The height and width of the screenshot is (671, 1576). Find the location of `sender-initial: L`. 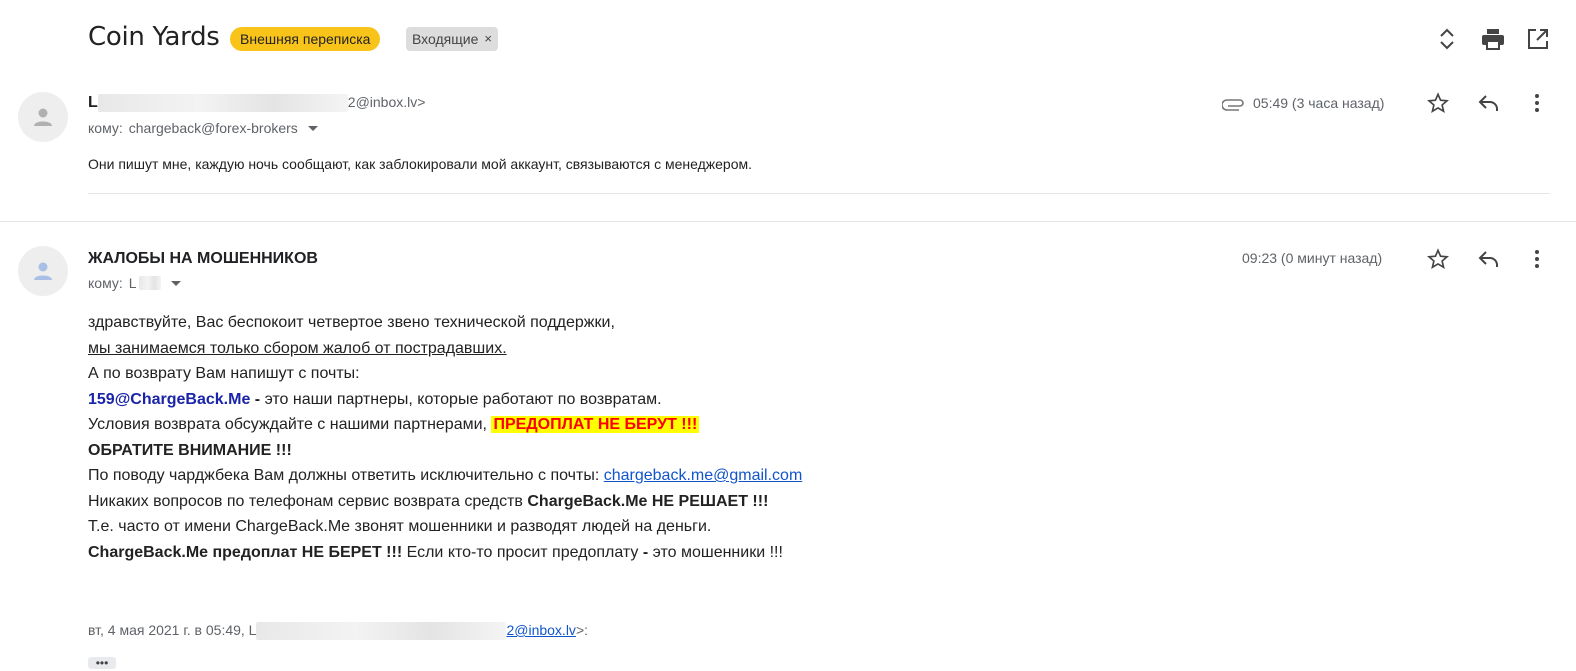

sender-initial: L is located at coordinates (93, 103).